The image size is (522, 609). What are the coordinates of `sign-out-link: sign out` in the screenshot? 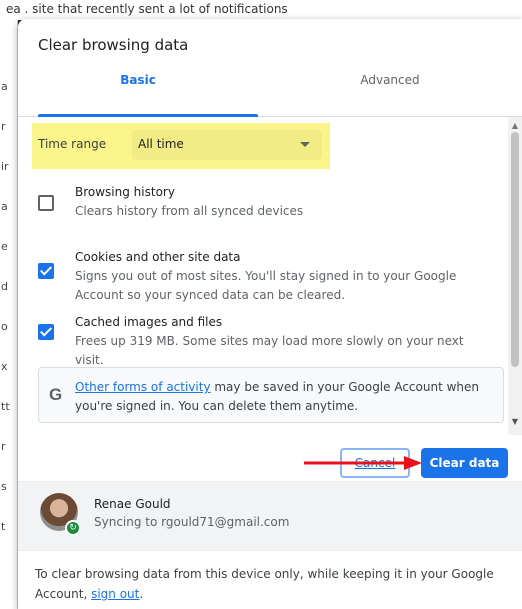 It's located at (115, 594).